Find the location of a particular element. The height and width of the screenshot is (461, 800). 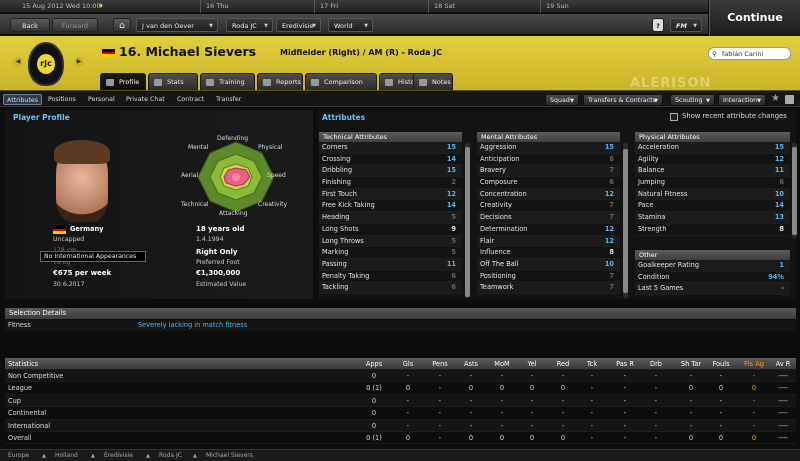

tab-training: Training is located at coordinates (227, 81).